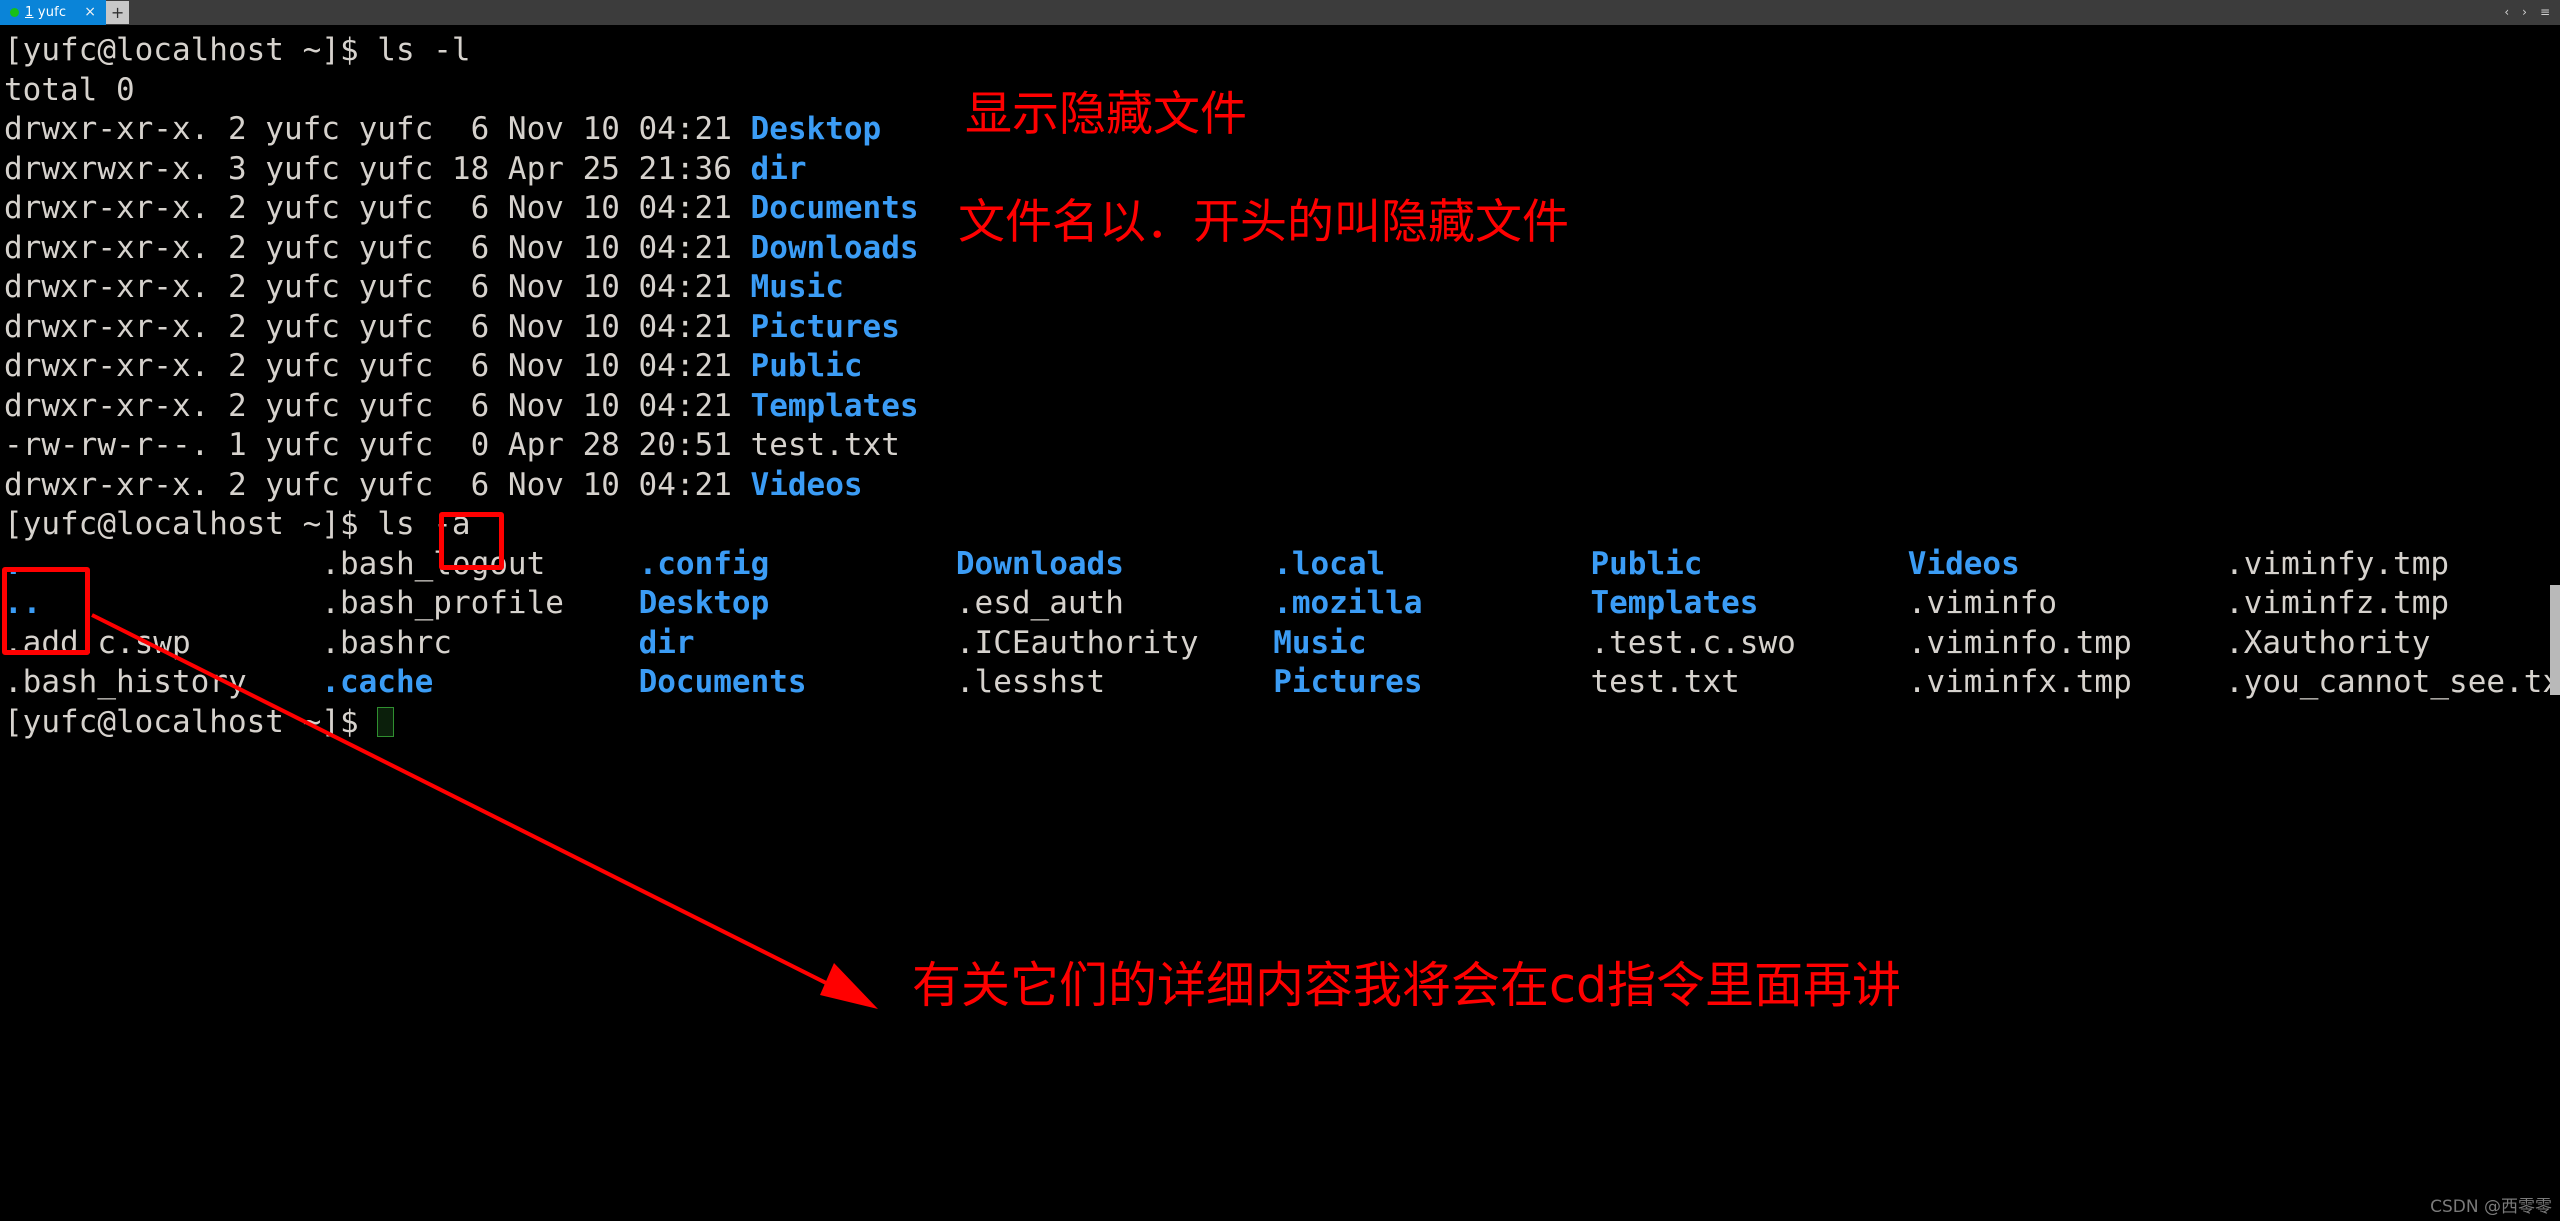  What do you see at coordinates (118, 12) in the screenshot?
I see `new-tab-button: +` at bounding box center [118, 12].